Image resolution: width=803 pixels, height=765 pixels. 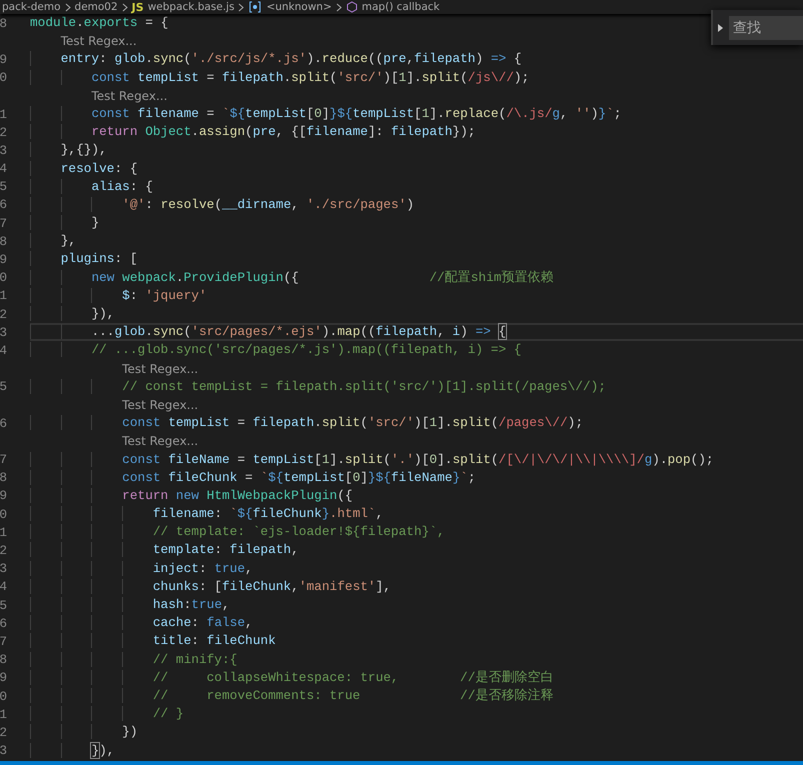 I want to click on code-line: const fileChunk = `${tempList[0]}${fileName}`;, so click(x=253, y=477).